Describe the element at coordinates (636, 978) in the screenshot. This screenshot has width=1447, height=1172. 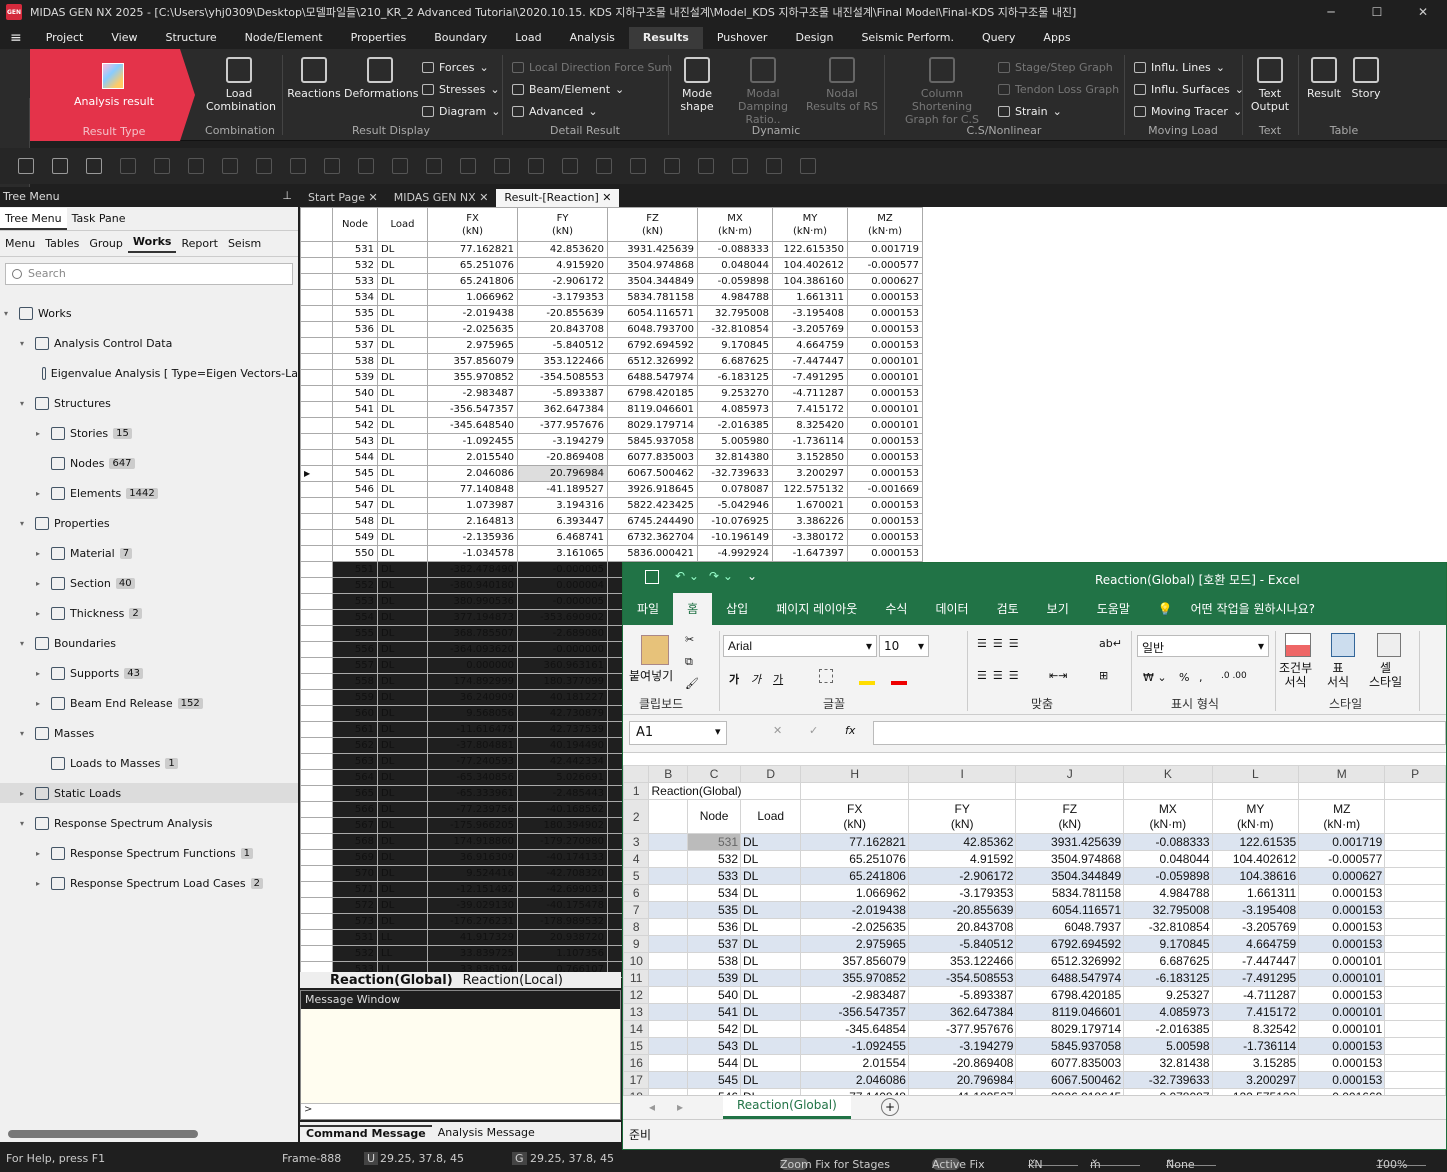
I see `row-header: 11` at that location.